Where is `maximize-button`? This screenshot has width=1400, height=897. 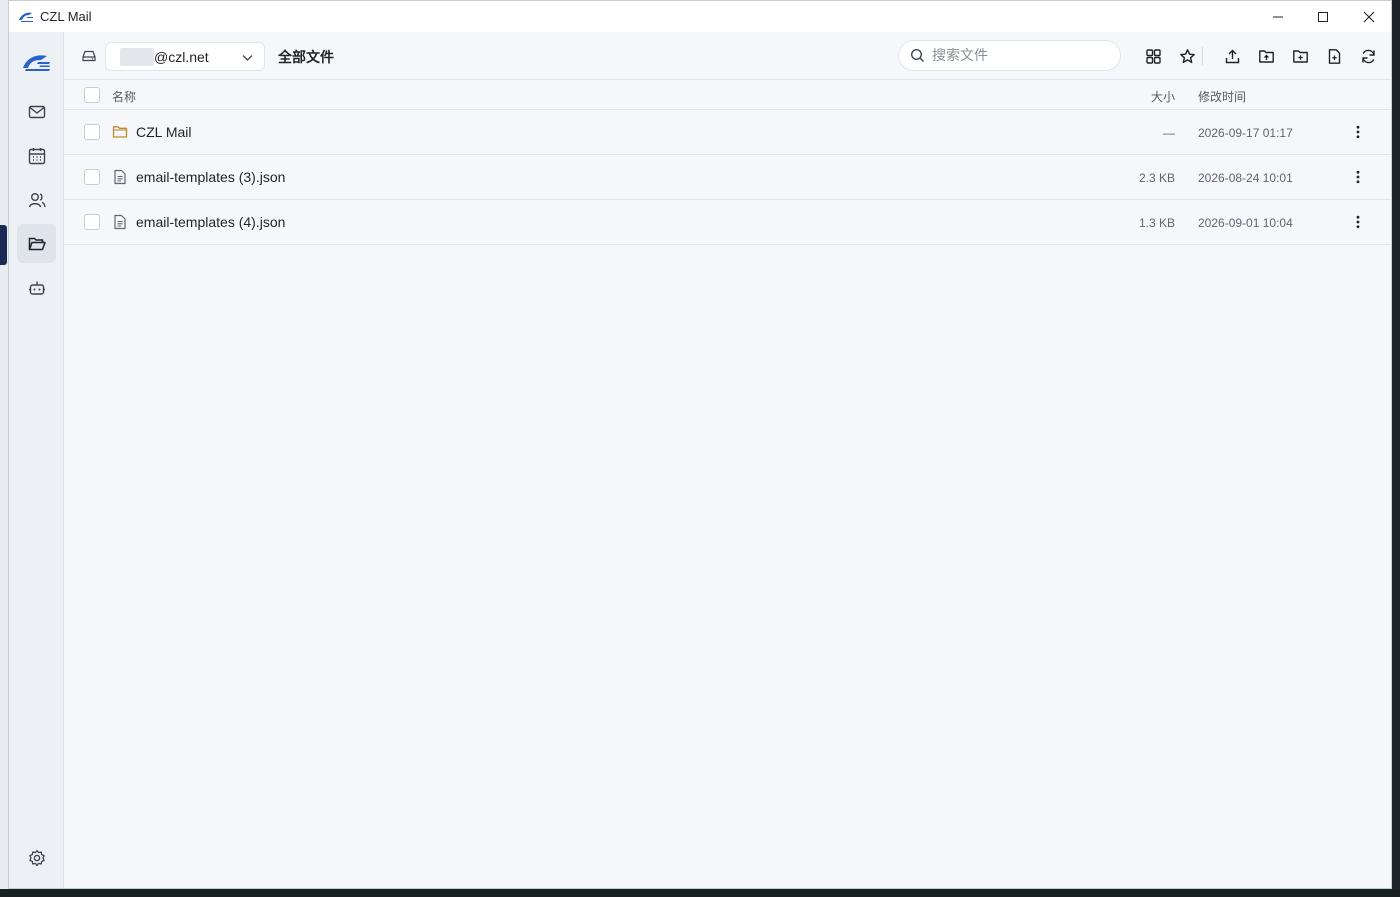 maximize-button is located at coordinates (1323, 16).